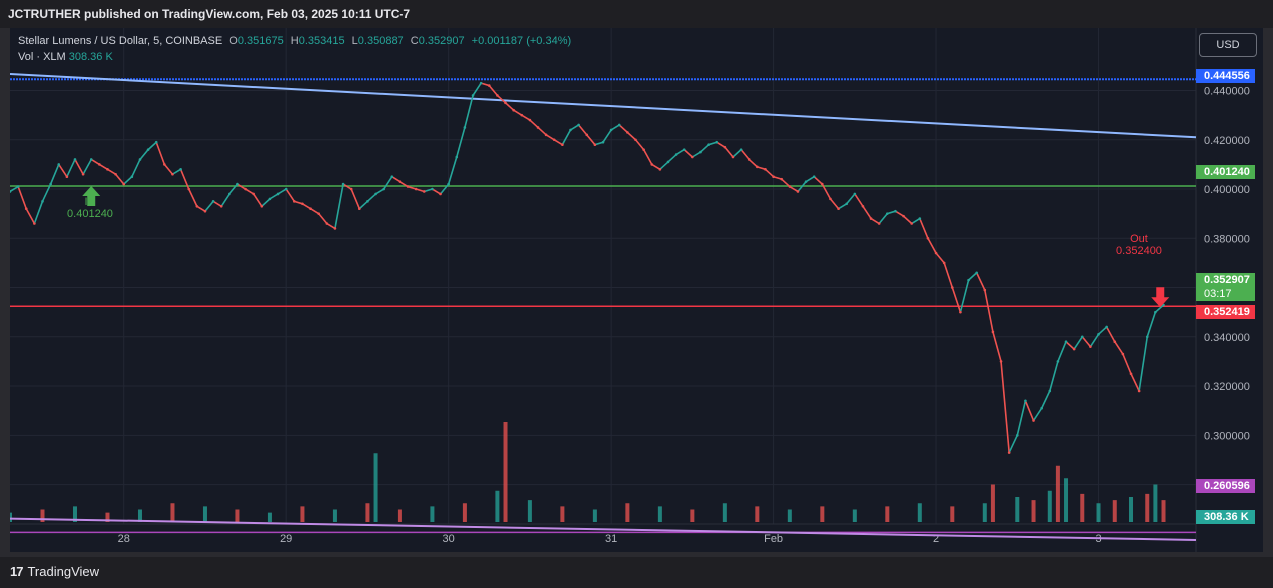  Describe the element at coordinates (90, 57) in the screenshot. I see `volume-value: 308.36 K` at that location.